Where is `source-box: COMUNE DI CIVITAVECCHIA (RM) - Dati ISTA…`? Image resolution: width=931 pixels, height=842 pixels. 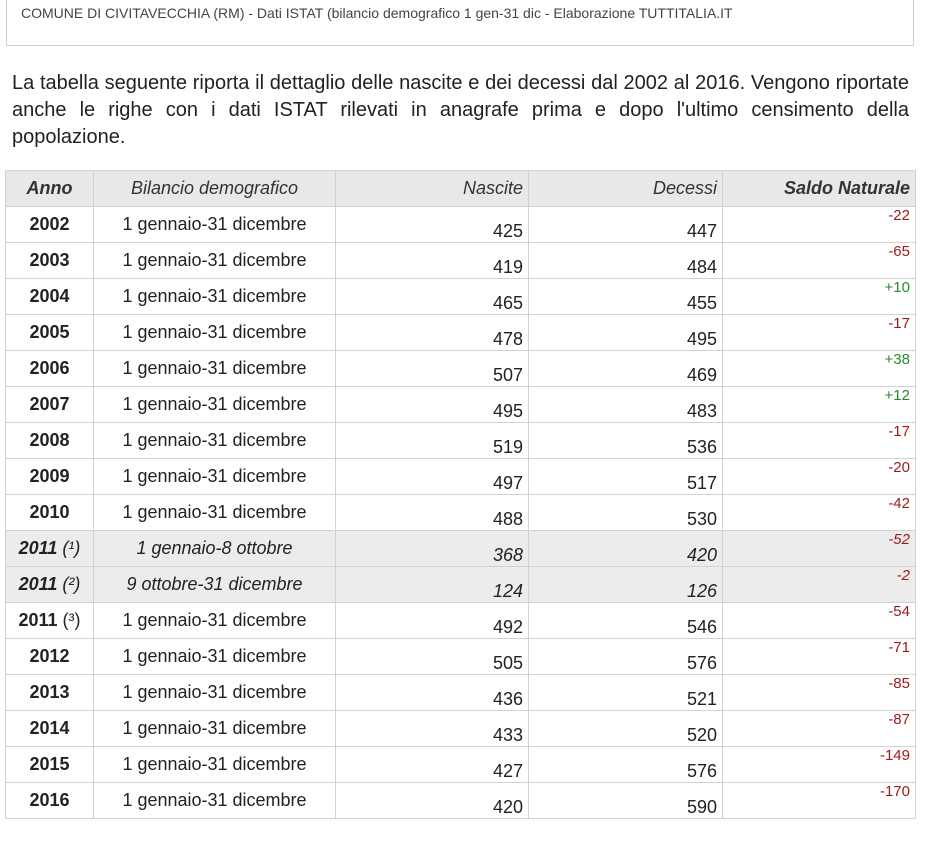
source-box: COMUNE DI CIVITAVECCHIA (RM) - Dati ISTA… is located at coordinates (460, 23).